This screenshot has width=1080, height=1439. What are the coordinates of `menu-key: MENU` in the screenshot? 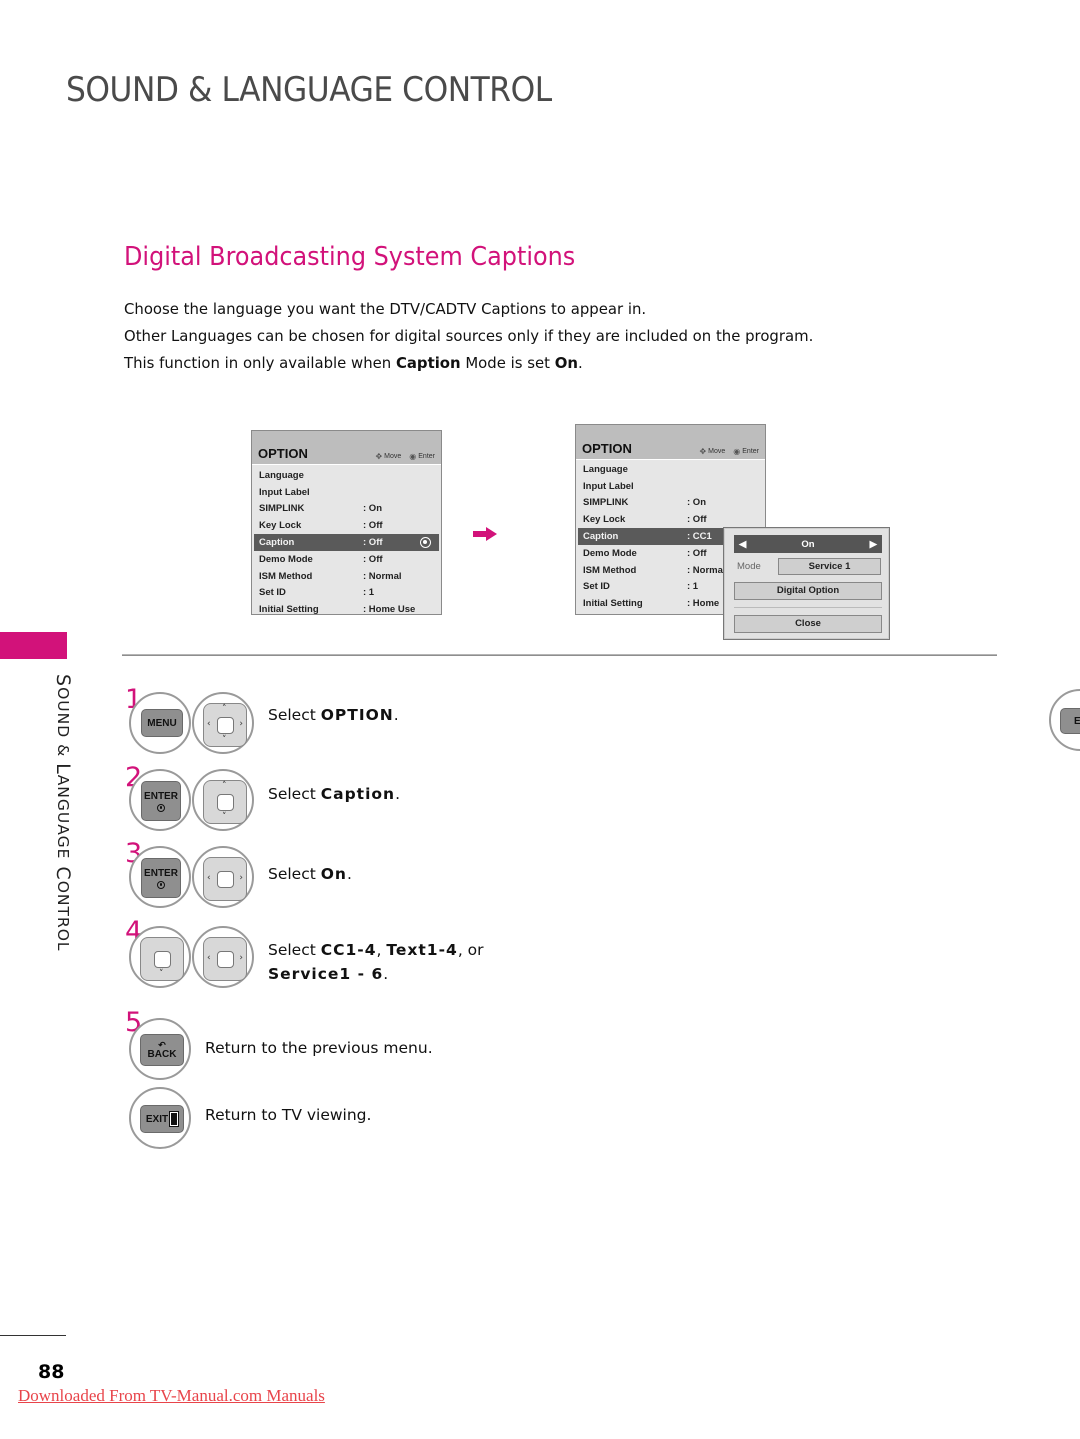 It's located at (162, 723).